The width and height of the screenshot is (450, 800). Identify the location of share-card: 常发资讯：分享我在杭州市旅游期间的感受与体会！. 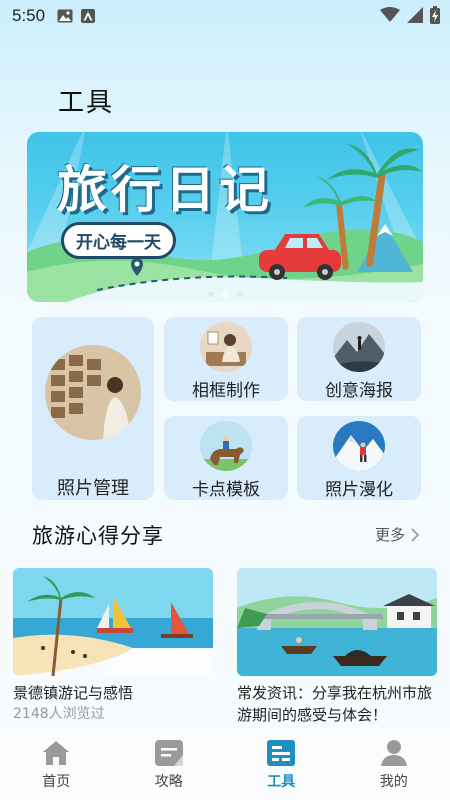
(337, 647).